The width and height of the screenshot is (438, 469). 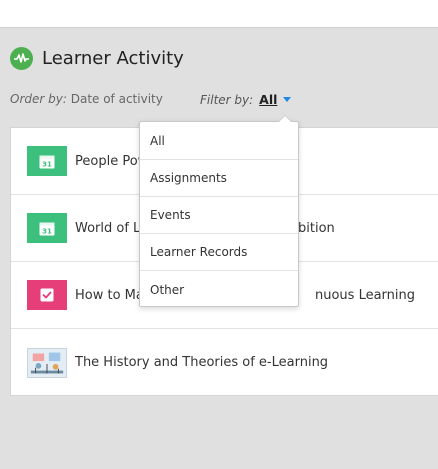 I want to click on checklist-icon, so click(x=47, y=295).